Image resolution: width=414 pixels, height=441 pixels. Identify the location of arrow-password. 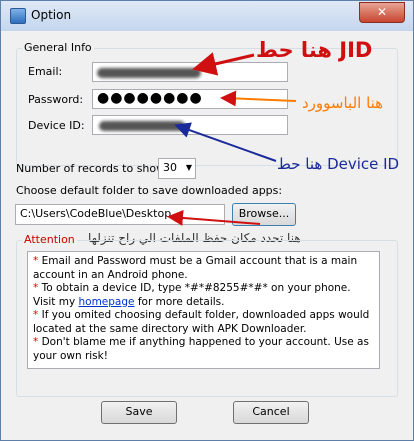
(258, 98).